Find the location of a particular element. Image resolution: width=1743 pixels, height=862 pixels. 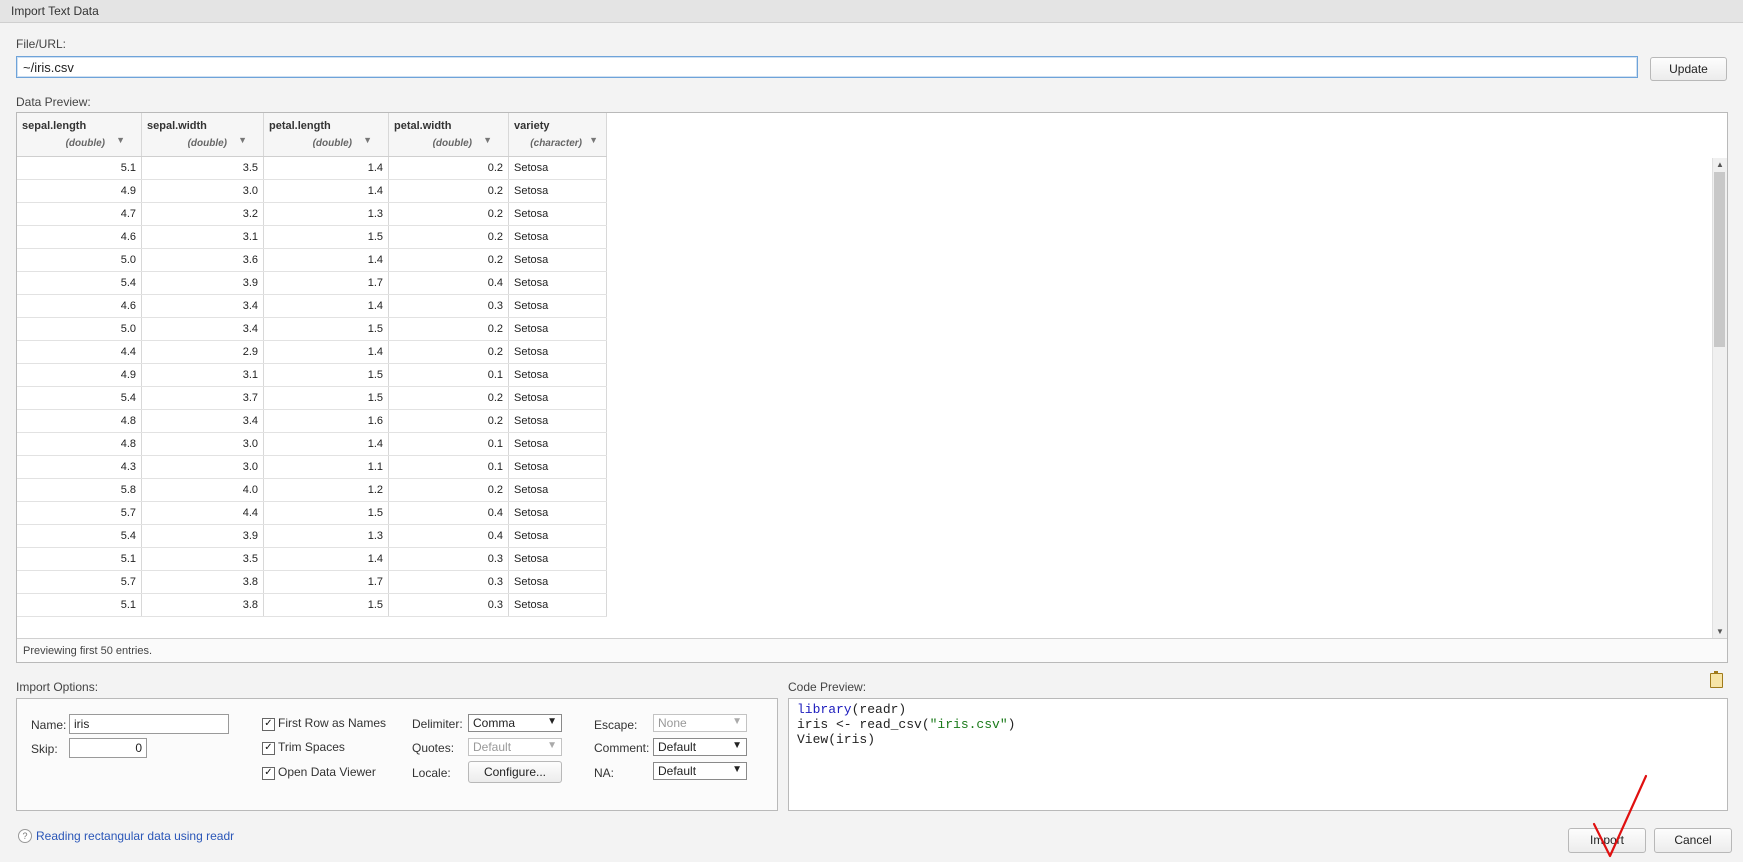

file-url-input is located at coordinates (827, 67).